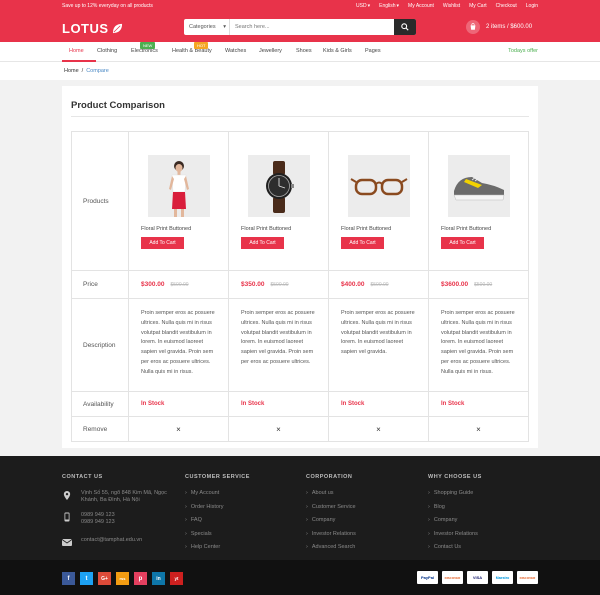 This screenshot has width=600, height=595. Describe the element at coordinates (217, 477) in the screenshot. I see `footer-heading: CUSTOMER SERVICE` at that location.